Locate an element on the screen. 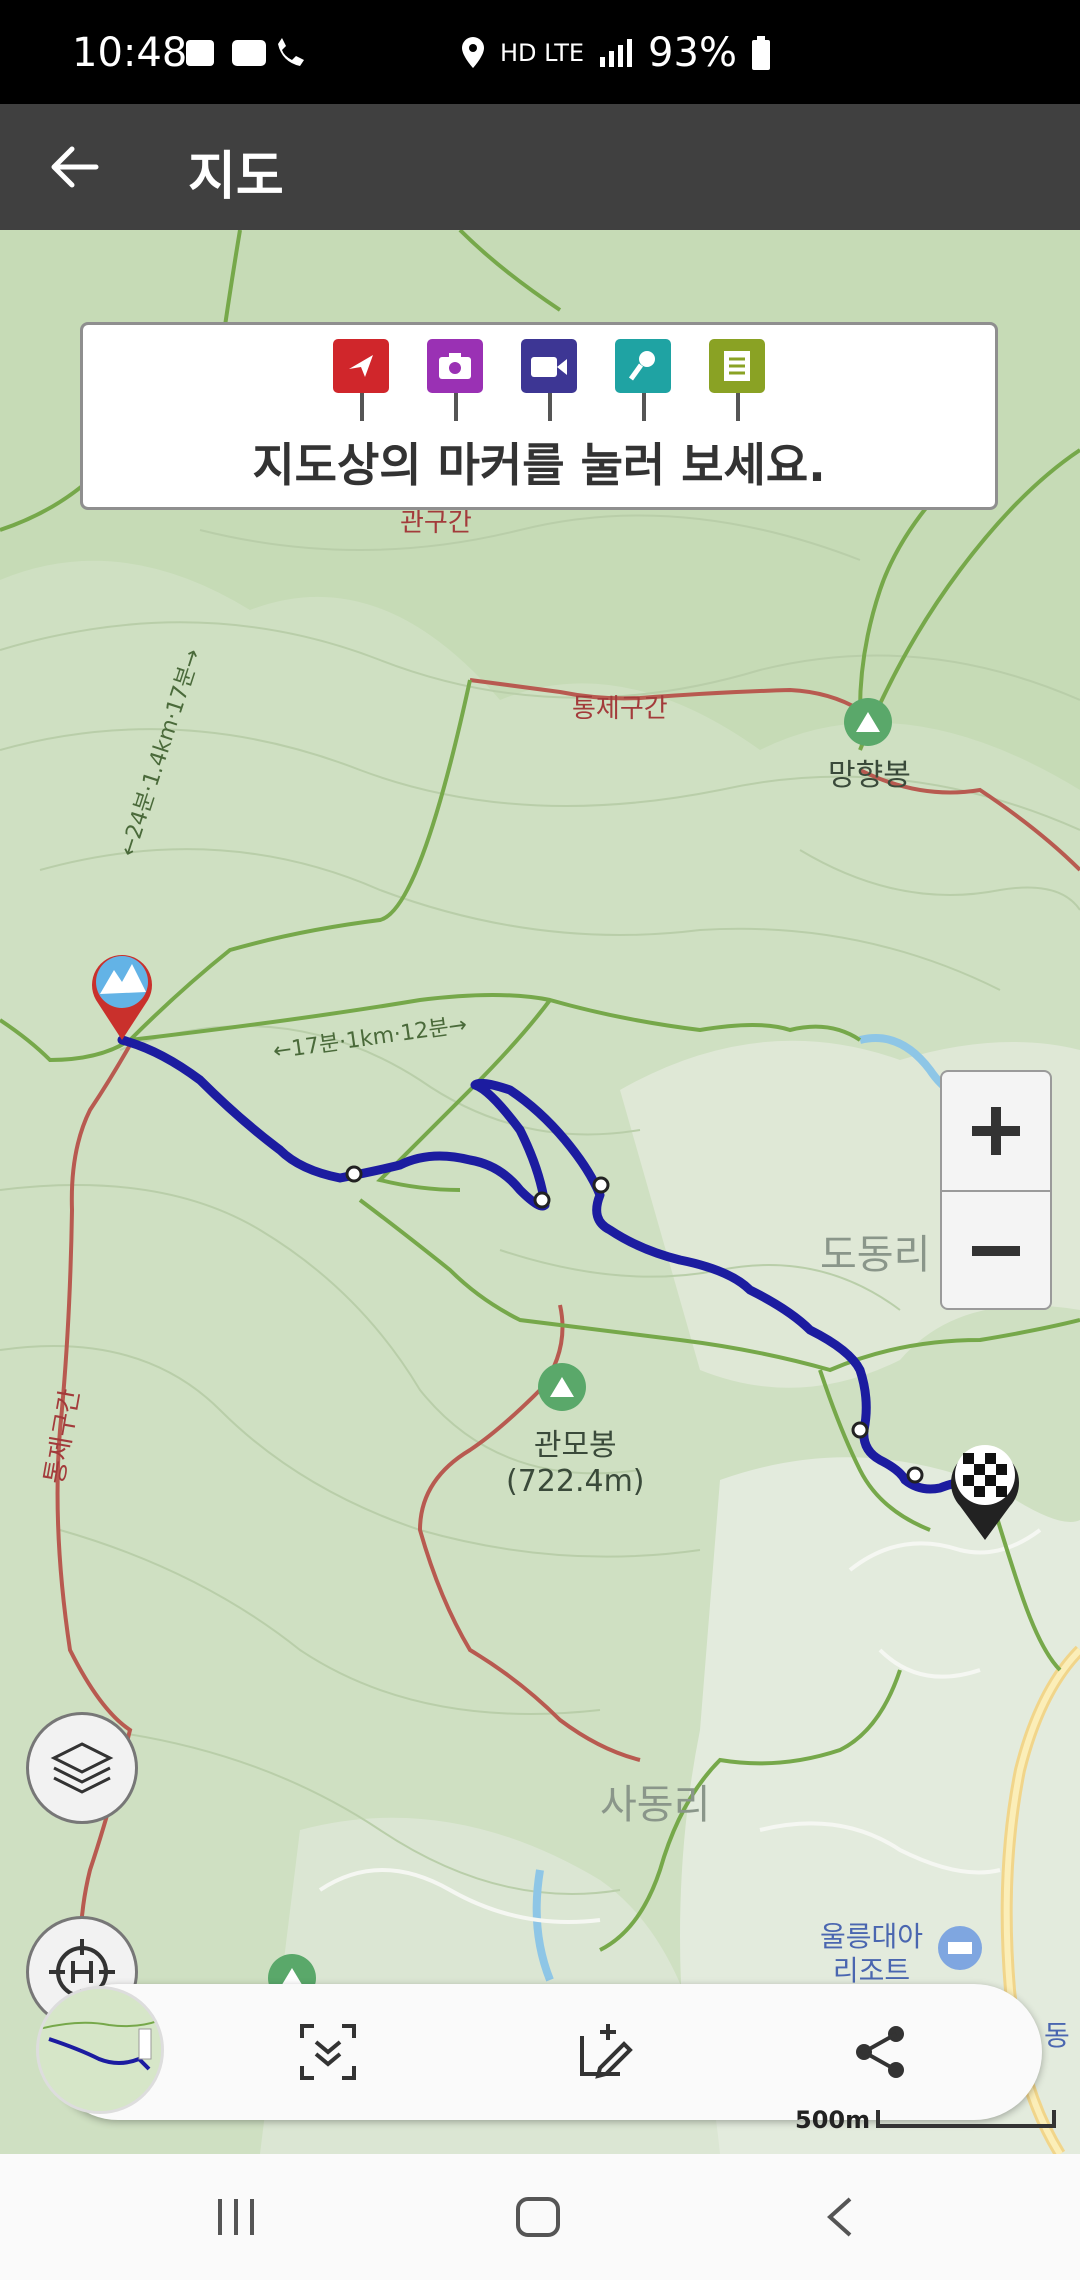 The width and height of the screenshot is (1080, 2280). marker-legend is located at coordinates (550, 381).